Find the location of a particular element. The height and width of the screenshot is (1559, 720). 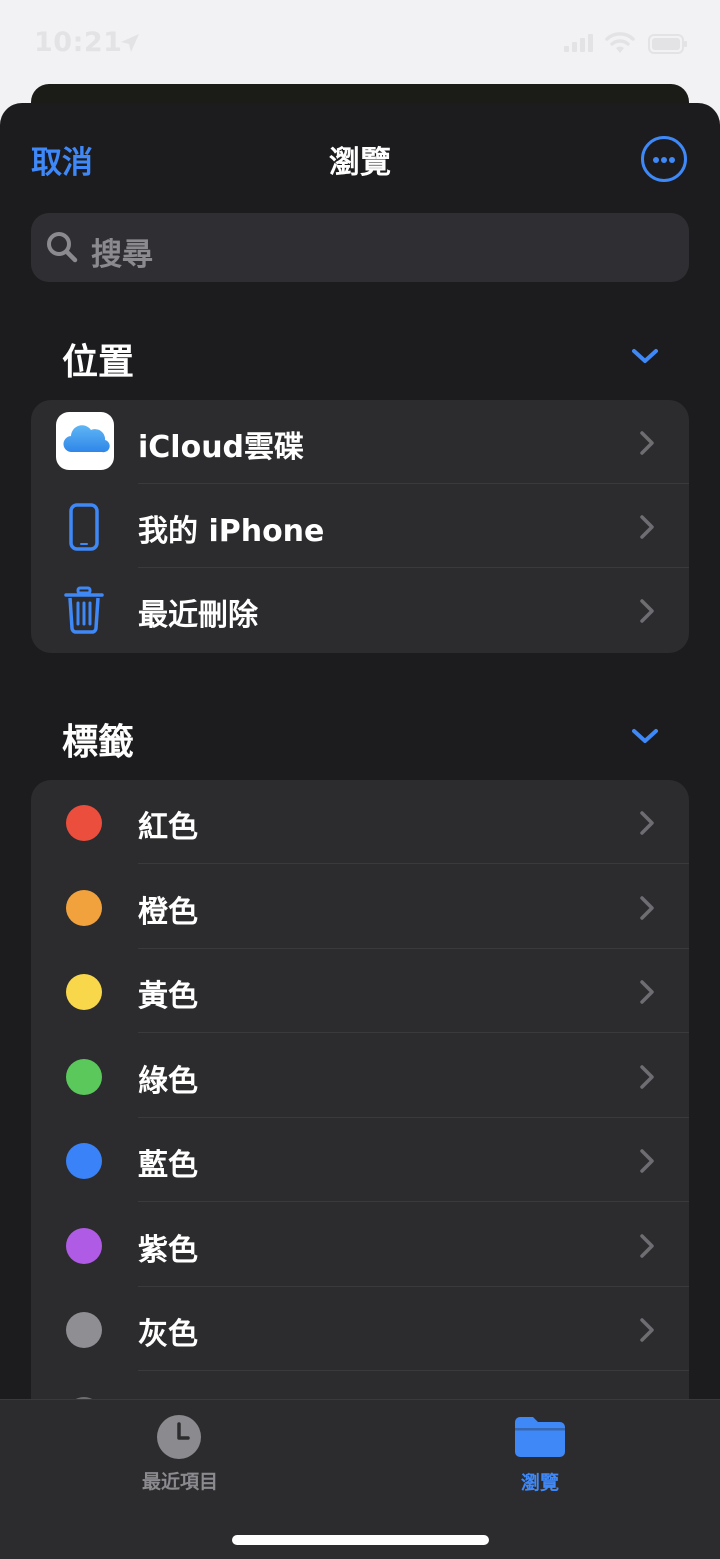

location-item-icloud: iCloud雲碟 is located at coordinates (360, 442).